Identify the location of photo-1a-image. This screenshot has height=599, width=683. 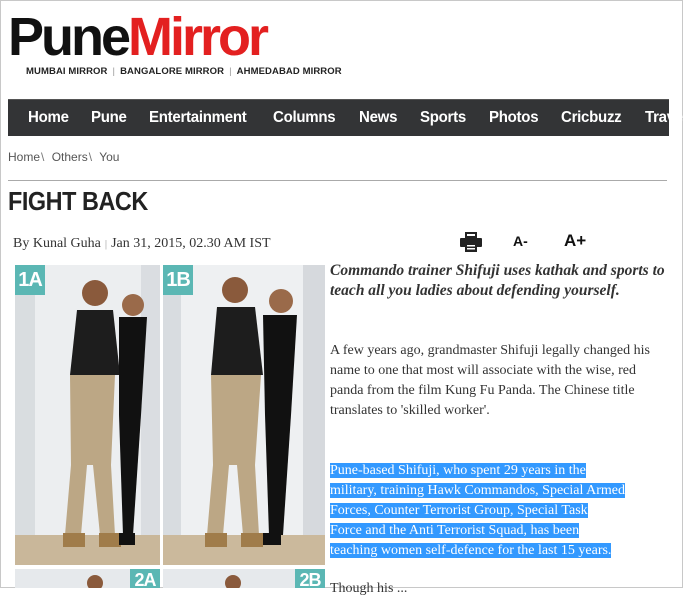
(87, 415).